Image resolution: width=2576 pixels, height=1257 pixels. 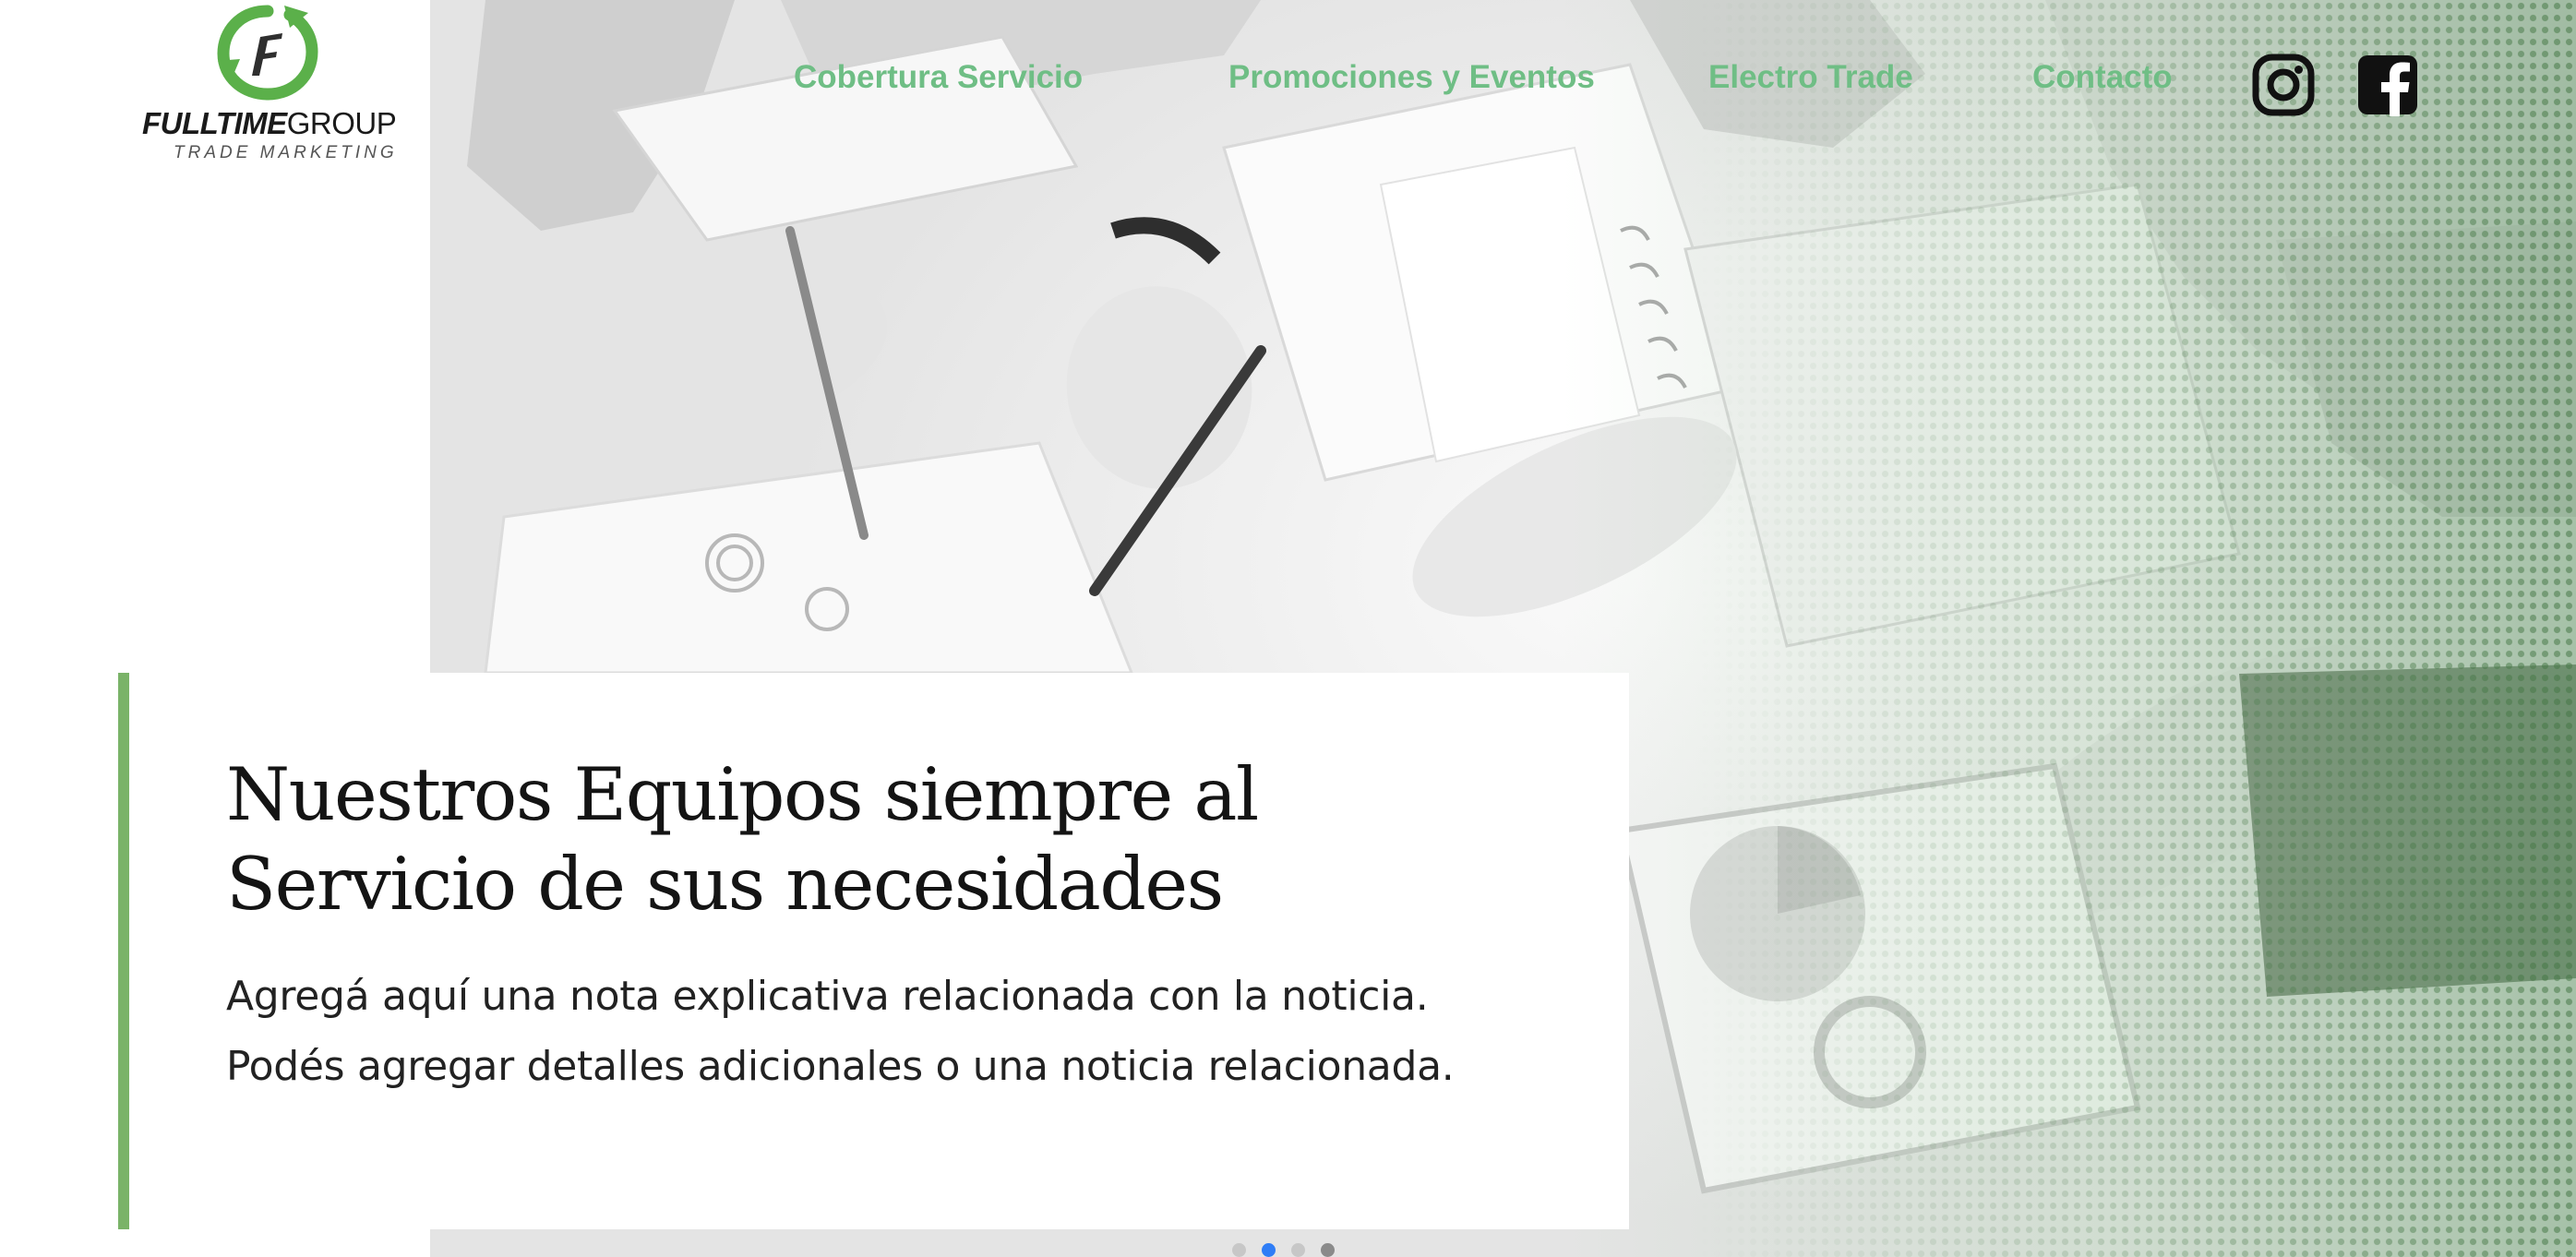 What do you see at coordinates (124, 951) in the screenshot?
I see `hero-accent-bar` at bounding box center [124, 951].